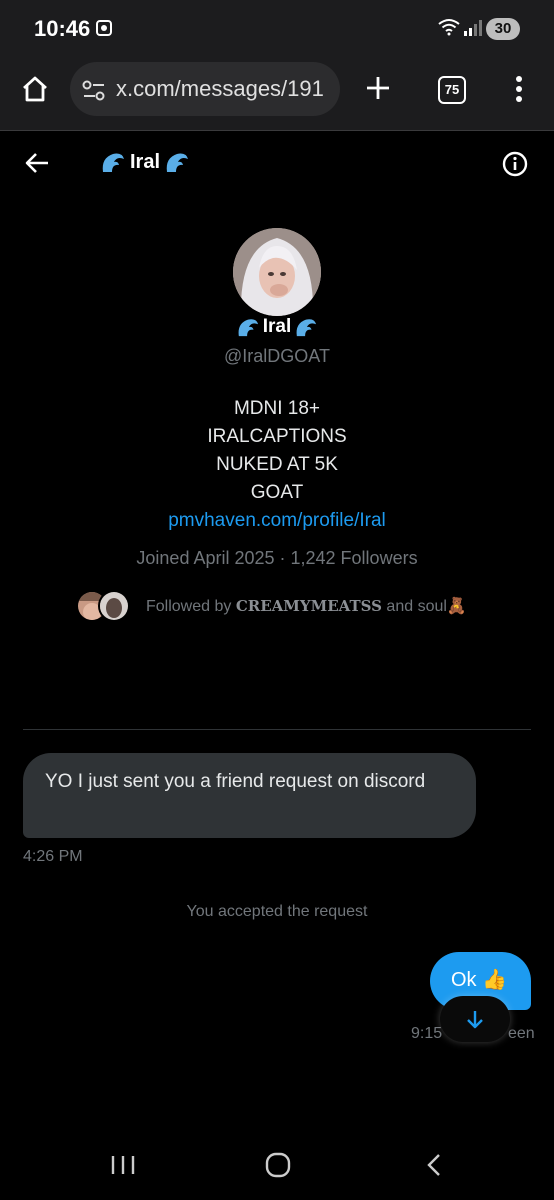 The image size is (554, 1200). I want to click on bio-line: MDNI 18+, so click(277, 408).